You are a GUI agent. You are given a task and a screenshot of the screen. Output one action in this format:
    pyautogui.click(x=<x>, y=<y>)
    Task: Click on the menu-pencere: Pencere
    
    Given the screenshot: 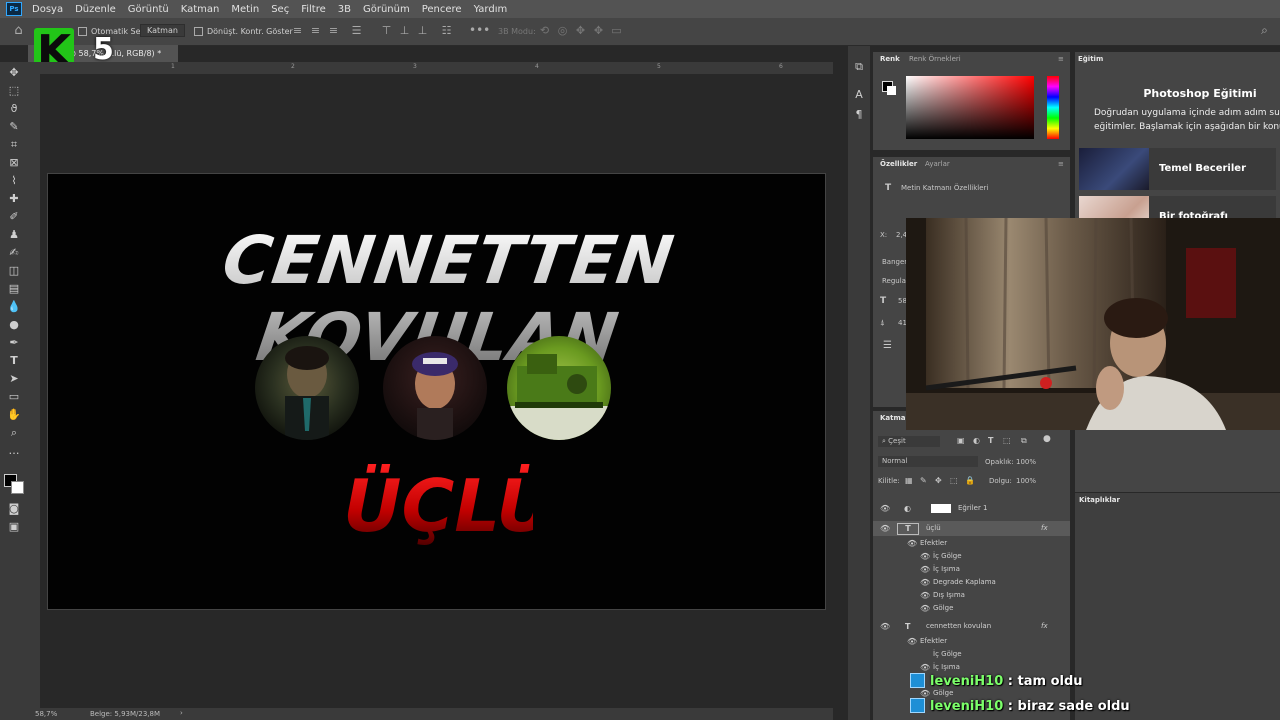 What is the action you would take?
    pyautogui.click(x=442, y=9)
    